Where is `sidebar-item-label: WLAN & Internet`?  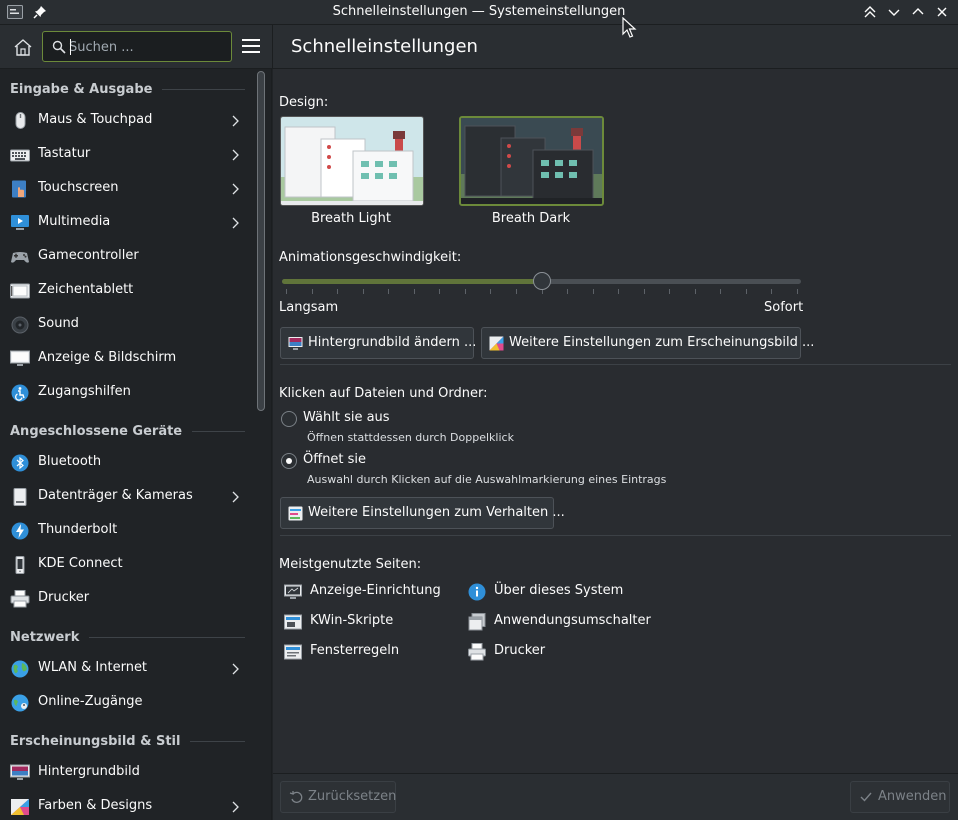 sidebar-item-label: WLAN & Internet is located at coordinates (93, 667).